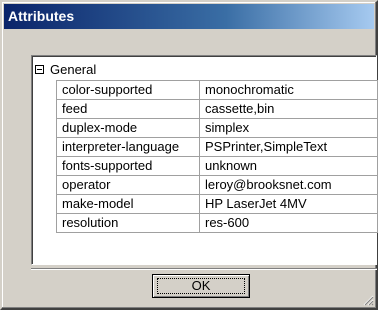 The height and width of the screenshot is (314, 382). I want to click on attribute-value-cell: leroy@brooksnet.com, so click(289, 185).